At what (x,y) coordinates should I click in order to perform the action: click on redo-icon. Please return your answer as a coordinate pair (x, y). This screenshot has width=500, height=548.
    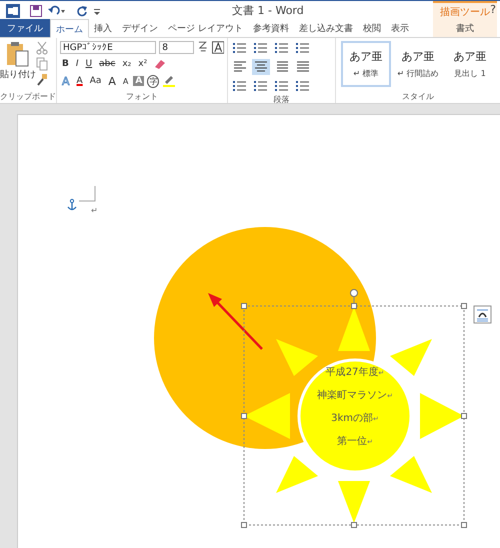
    Looking at the image, I should click on (82, 11).